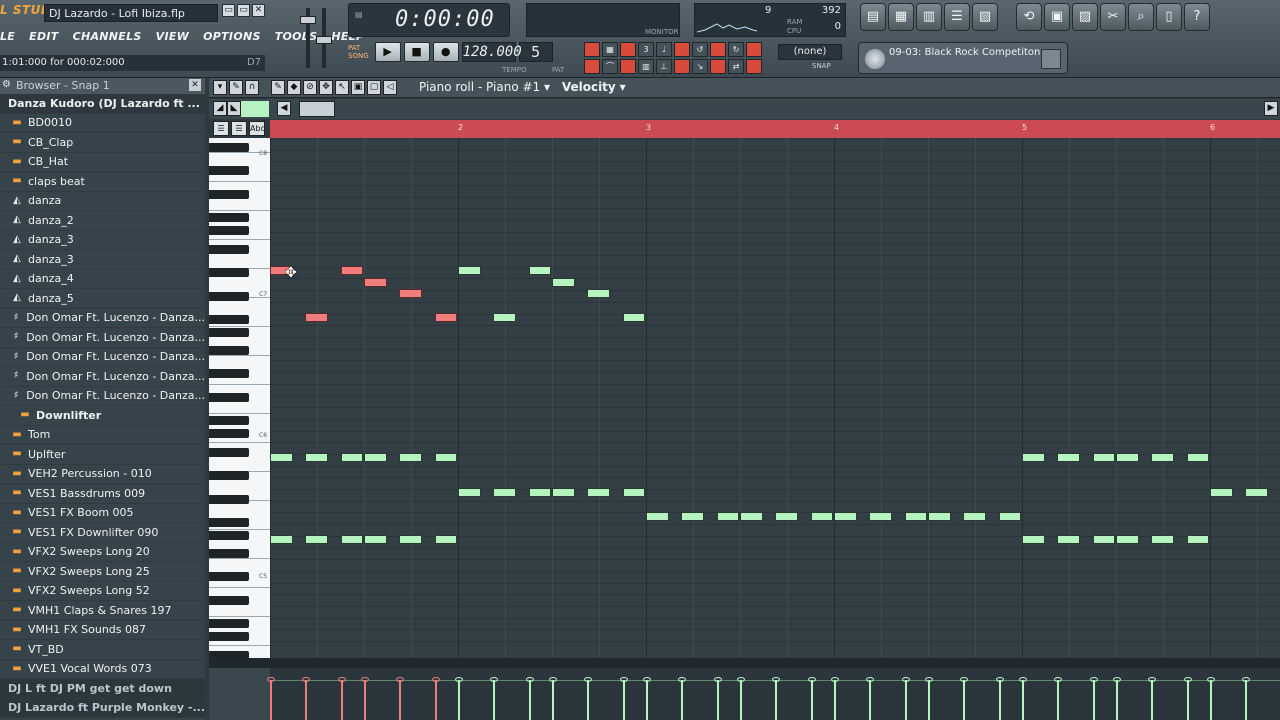 This screenshot has height=720, width=1280. I want to click on undo-icon: ⟲, so click(1029, 17).